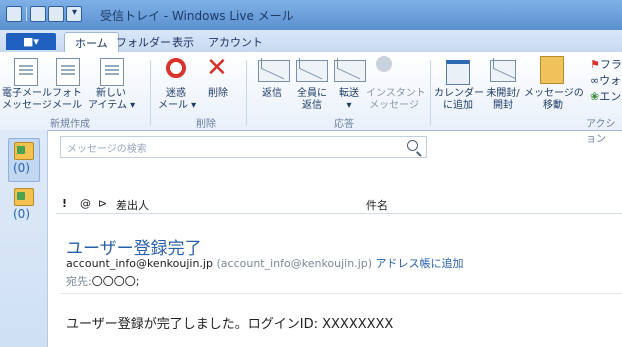 This screenshot has width=622, height=347. I want to click on email-message-button: 電子メール メッセージ, so click(27, 100).